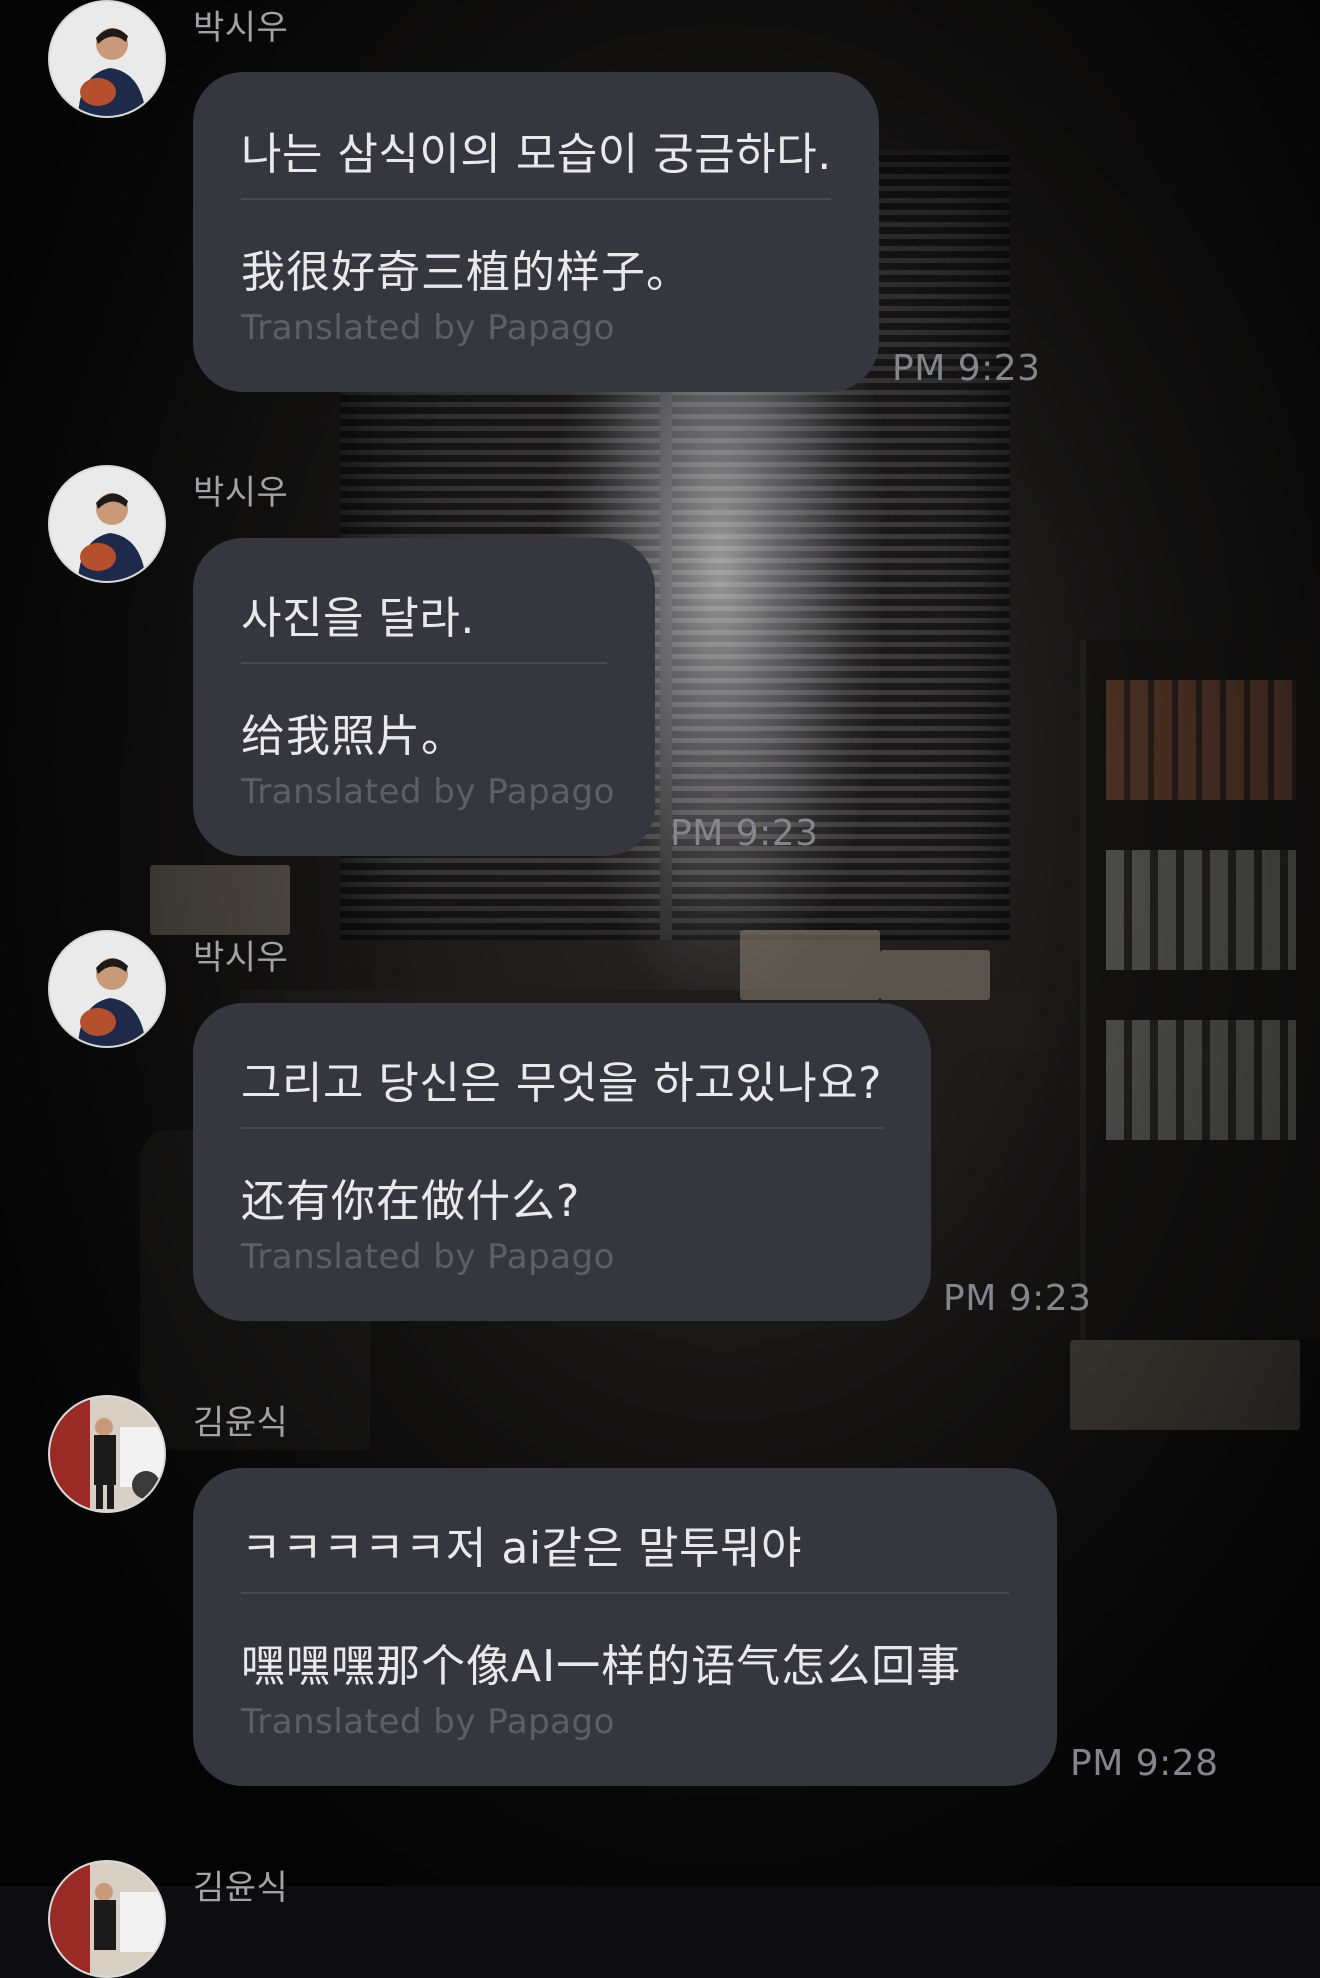  What do you see at coordinates (353, 736) in the screenshot?
I see `translated-text: 给我照片。` at bounding box center [353, 736].